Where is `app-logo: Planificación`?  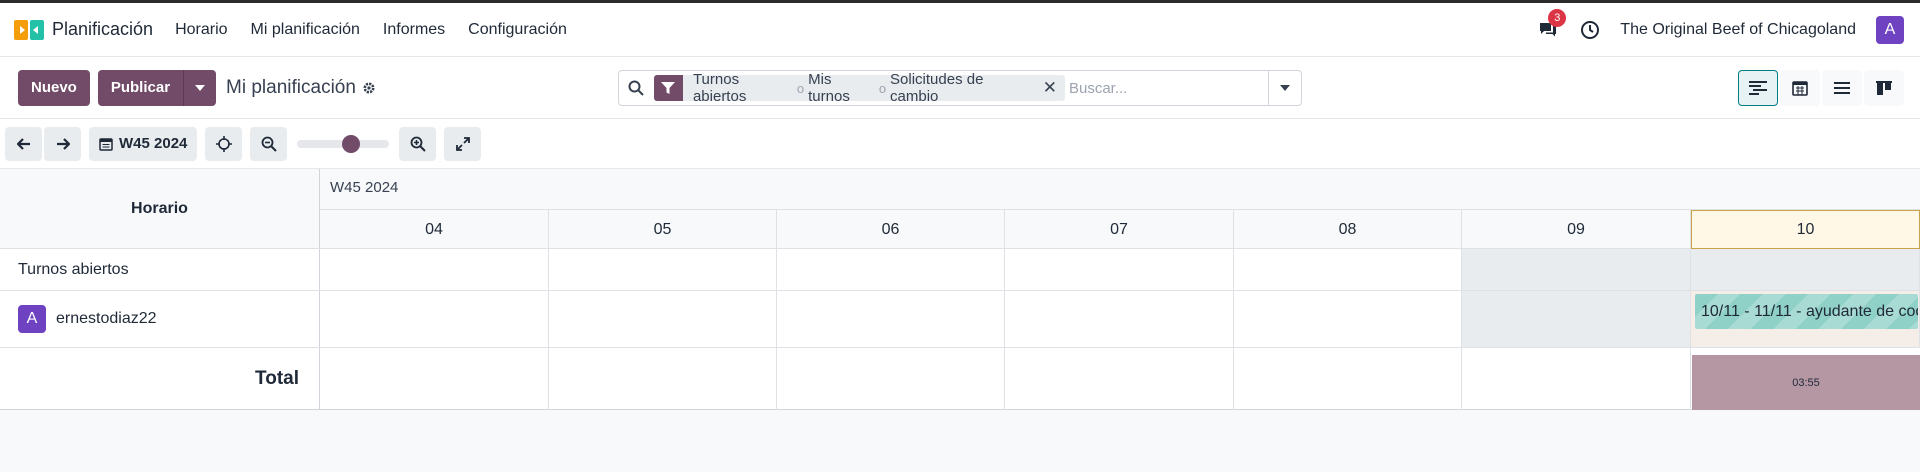 app-logo: Planificación is located at coordinates (83, 30).